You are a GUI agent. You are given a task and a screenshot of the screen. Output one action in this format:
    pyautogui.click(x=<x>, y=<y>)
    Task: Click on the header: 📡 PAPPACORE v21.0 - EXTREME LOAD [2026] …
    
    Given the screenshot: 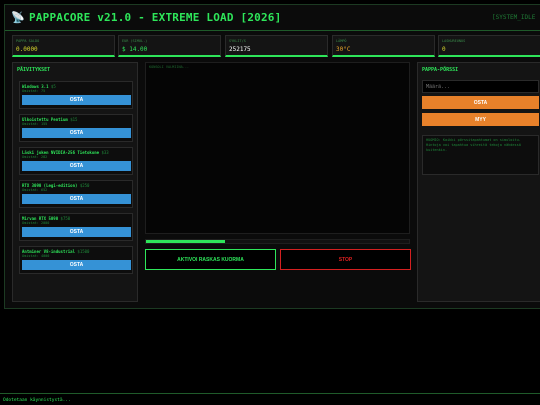 What is the action you would take?
    pyautogui.click(x=272, y=18)
    